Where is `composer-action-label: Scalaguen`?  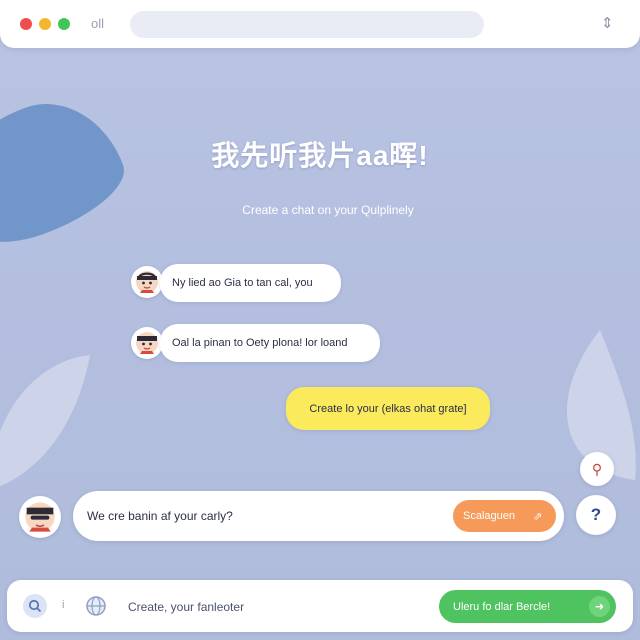
composer-action-label: Scalaguen is located at coordinates (489, 516).